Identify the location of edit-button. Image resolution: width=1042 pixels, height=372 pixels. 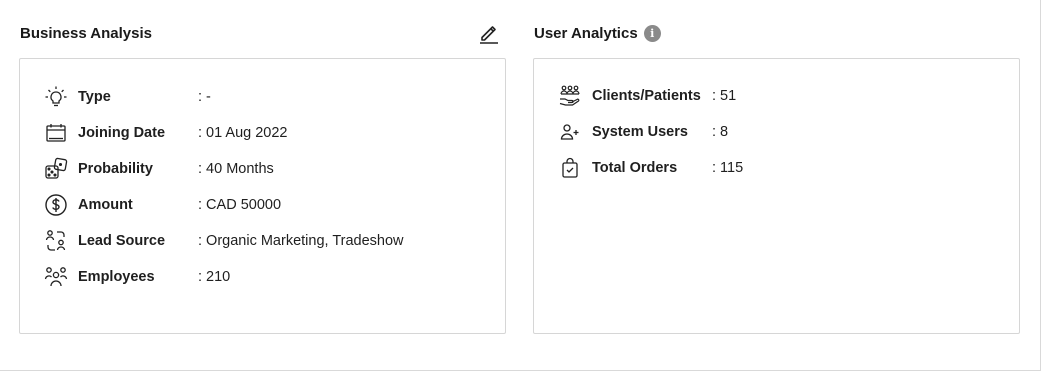
(489, 33).